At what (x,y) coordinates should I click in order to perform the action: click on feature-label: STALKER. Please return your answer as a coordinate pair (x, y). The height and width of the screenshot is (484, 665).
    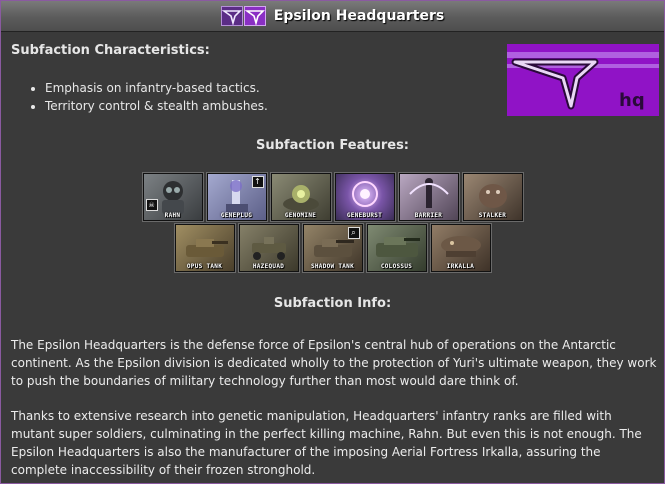
    Looking at the image, I should click on (492, 215).